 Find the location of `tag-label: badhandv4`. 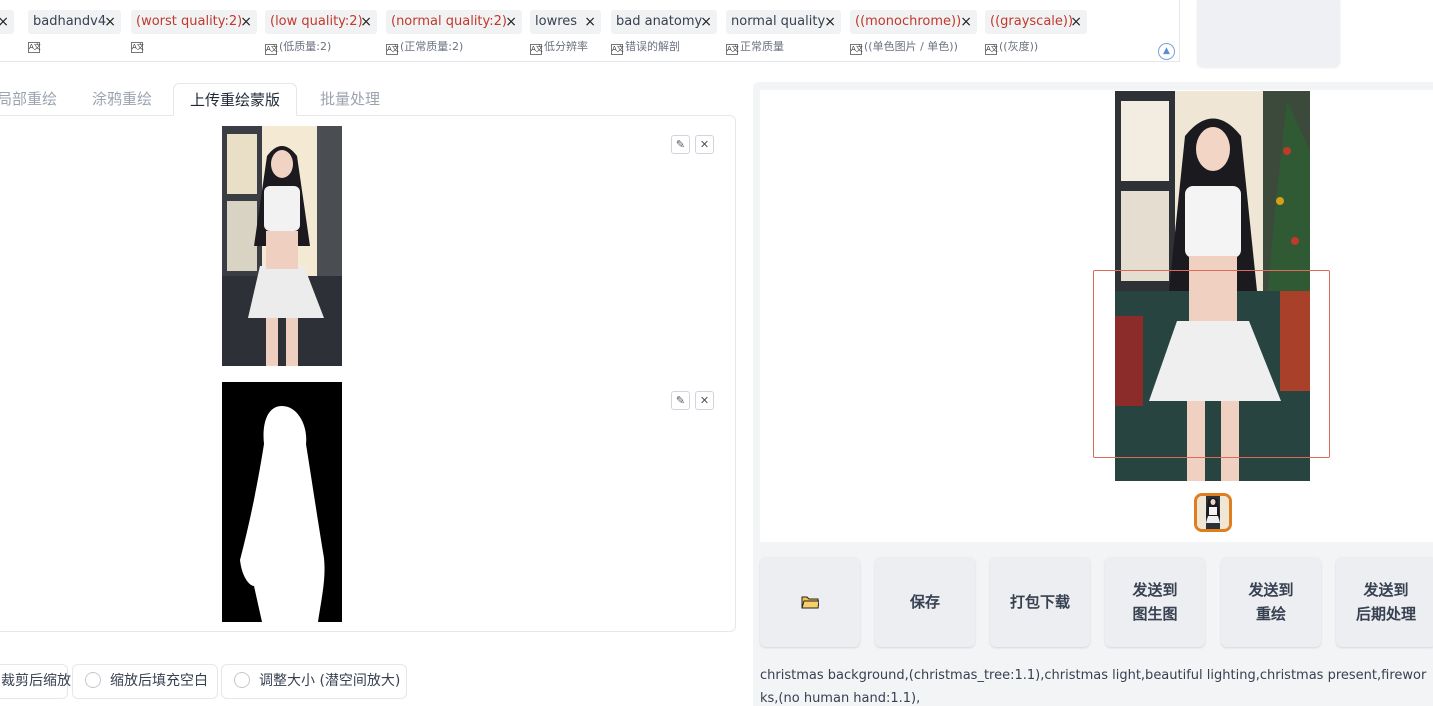

tag-label: badhandv4 is located at coordinates (70, 21).